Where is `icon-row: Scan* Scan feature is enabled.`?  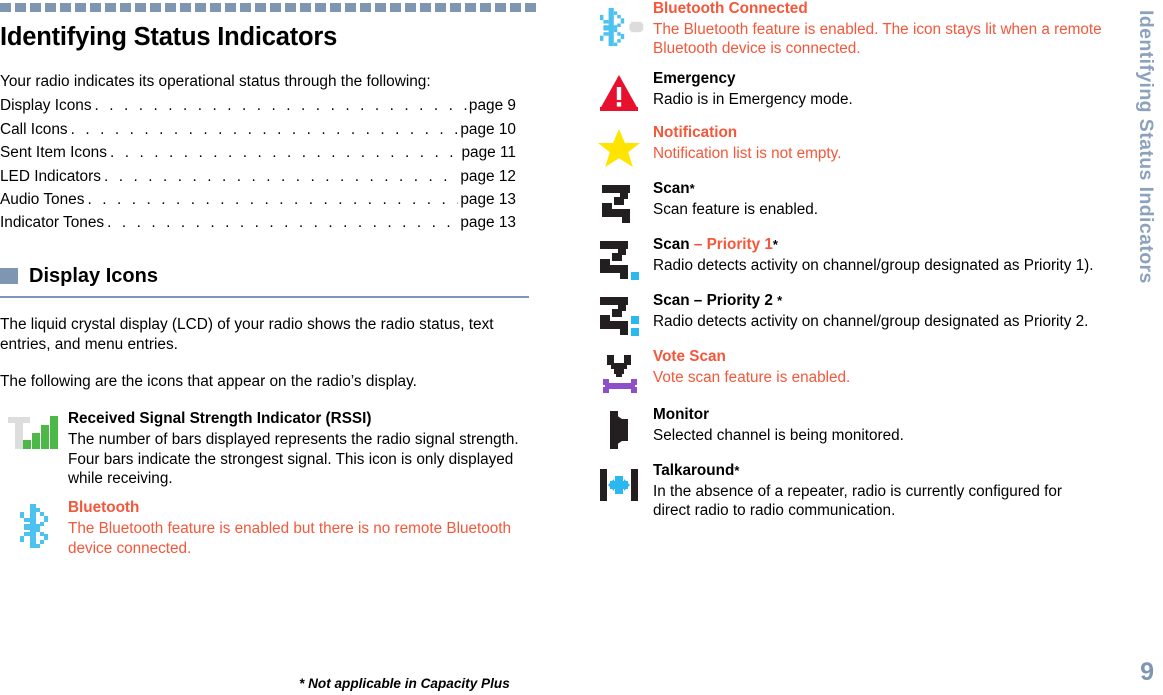 icon-row: Scan* Scan feature is enabled. is located at coordinates (843, 202).